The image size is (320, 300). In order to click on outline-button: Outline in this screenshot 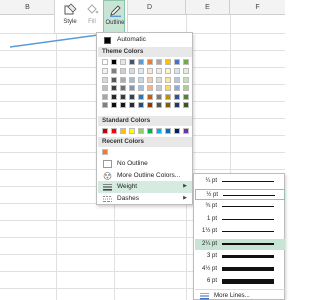, I will do `click(114, 16)`.